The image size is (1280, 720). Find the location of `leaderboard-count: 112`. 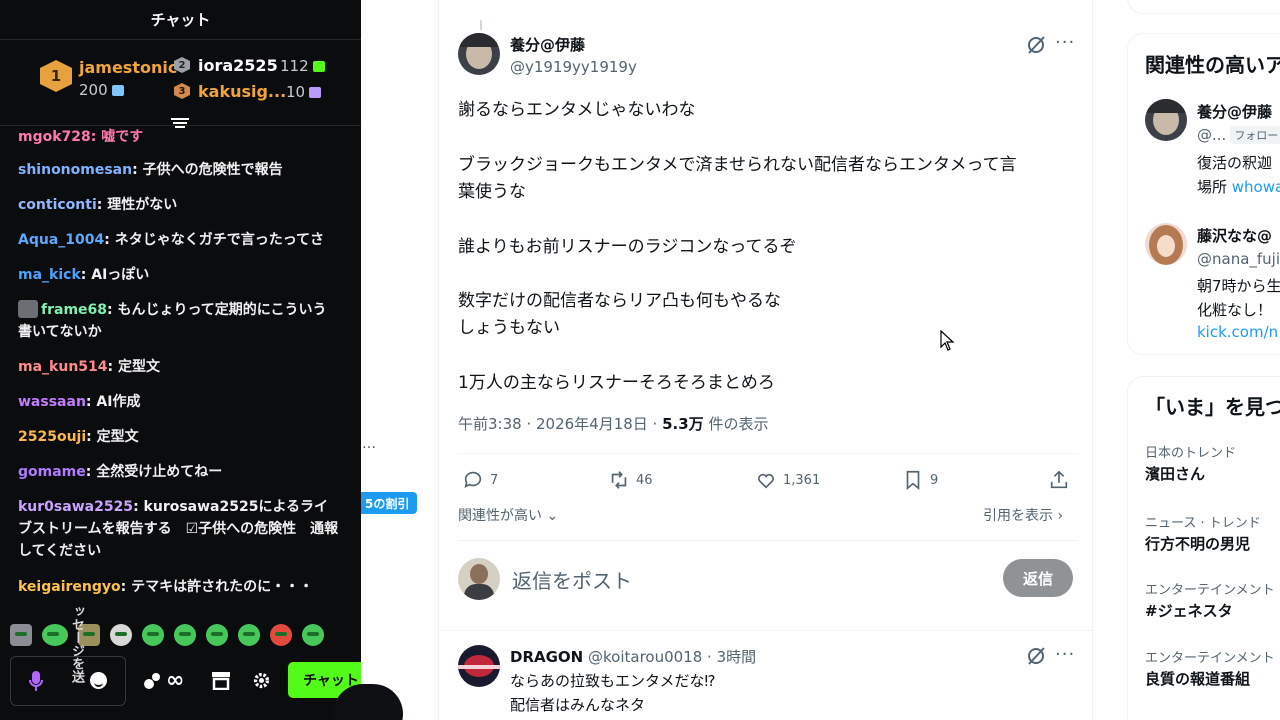

leaderboard-count: 112 is located at coordinates (302, 66).